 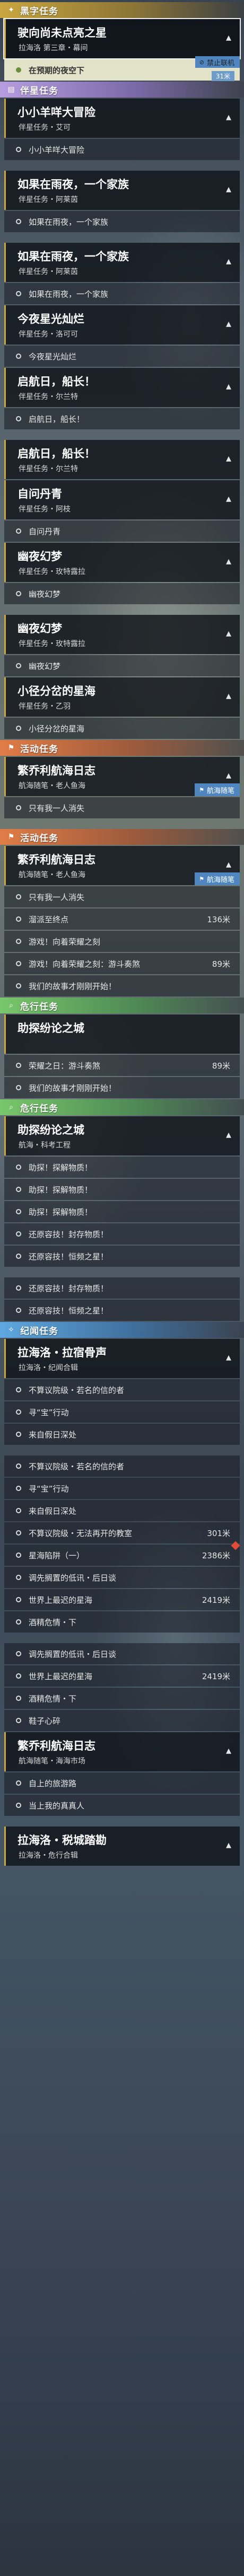 What do you see at coordinates (57, 419) in the screenshot?
I see `objective-text: 启航日，船长！` at bounding box center [57, 419].